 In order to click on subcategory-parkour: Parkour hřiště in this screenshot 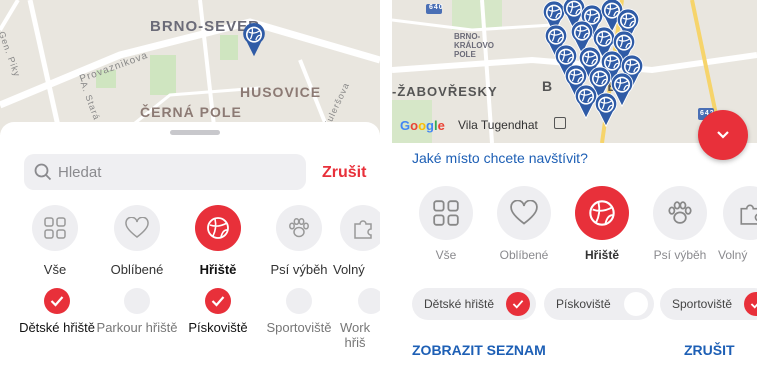, I will do `click(137, 311)`.